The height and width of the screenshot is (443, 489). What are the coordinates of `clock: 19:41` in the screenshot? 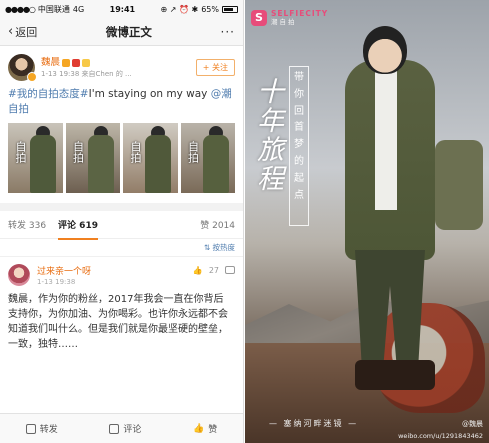 It's located at (122, 9).